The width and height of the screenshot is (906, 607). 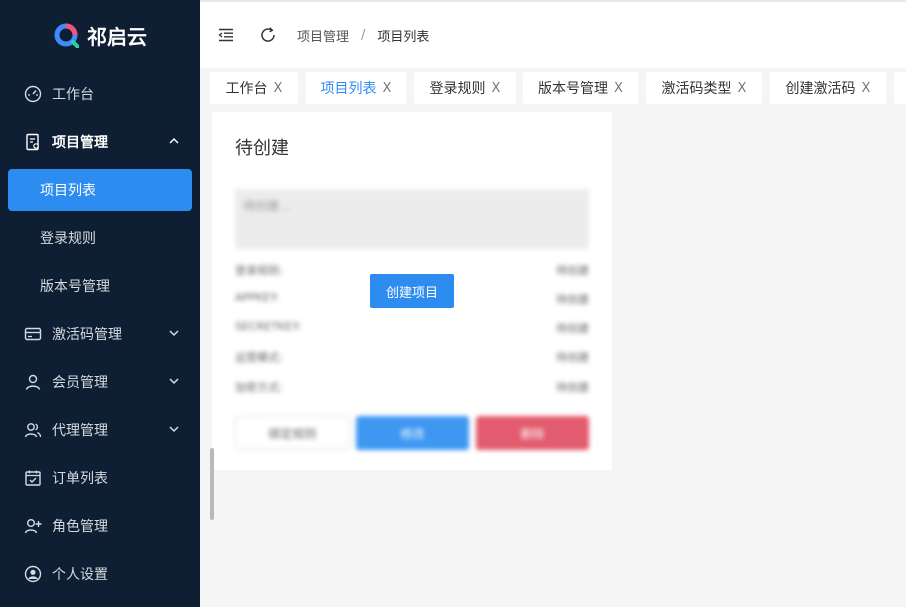 What do you see at coordinates (33, 478) in the screenshot?
I see `calendar-check-icon` at bounding box center [33, 478].